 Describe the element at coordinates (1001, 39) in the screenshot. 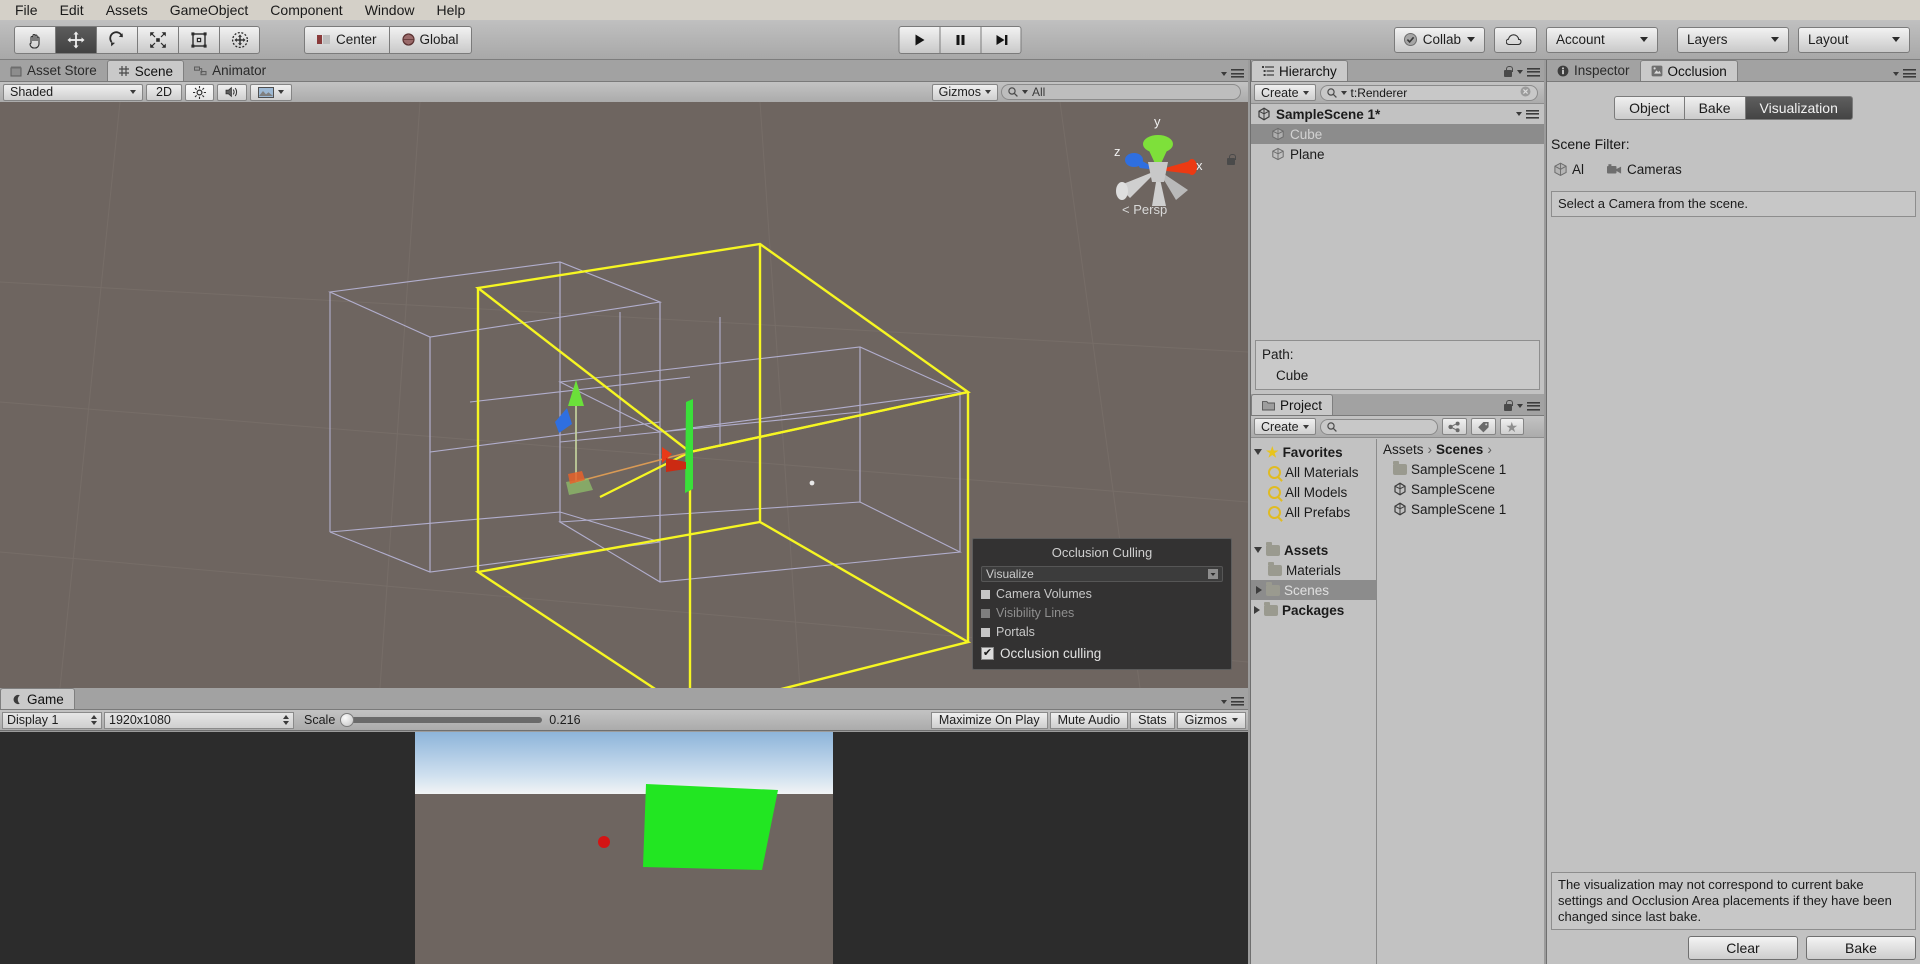

I see `step-button` at that location.